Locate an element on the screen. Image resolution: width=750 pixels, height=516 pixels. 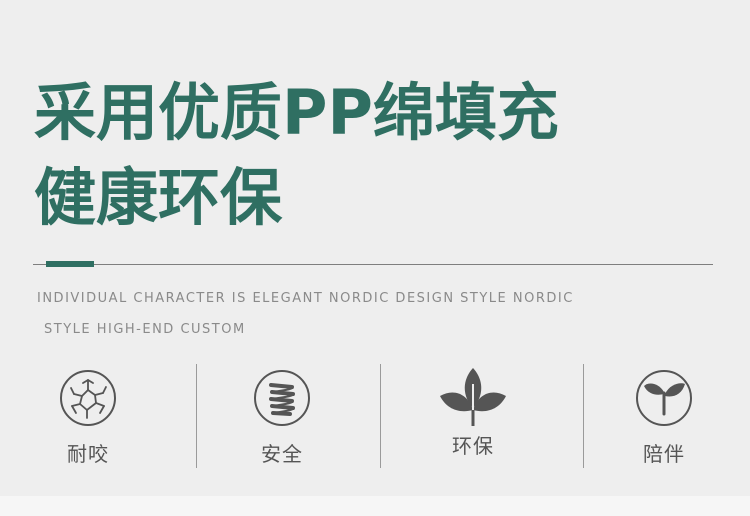
leaves-icon is located at coordinates (473, 397).